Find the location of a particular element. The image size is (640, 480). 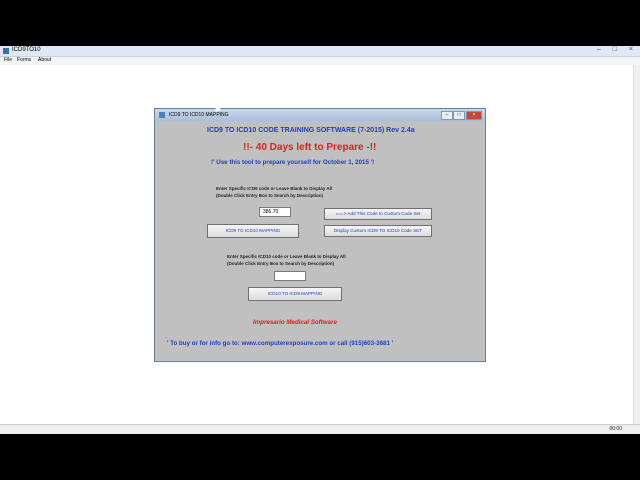

app-title: ICD9TO10 is located at coordinates (26, 50).